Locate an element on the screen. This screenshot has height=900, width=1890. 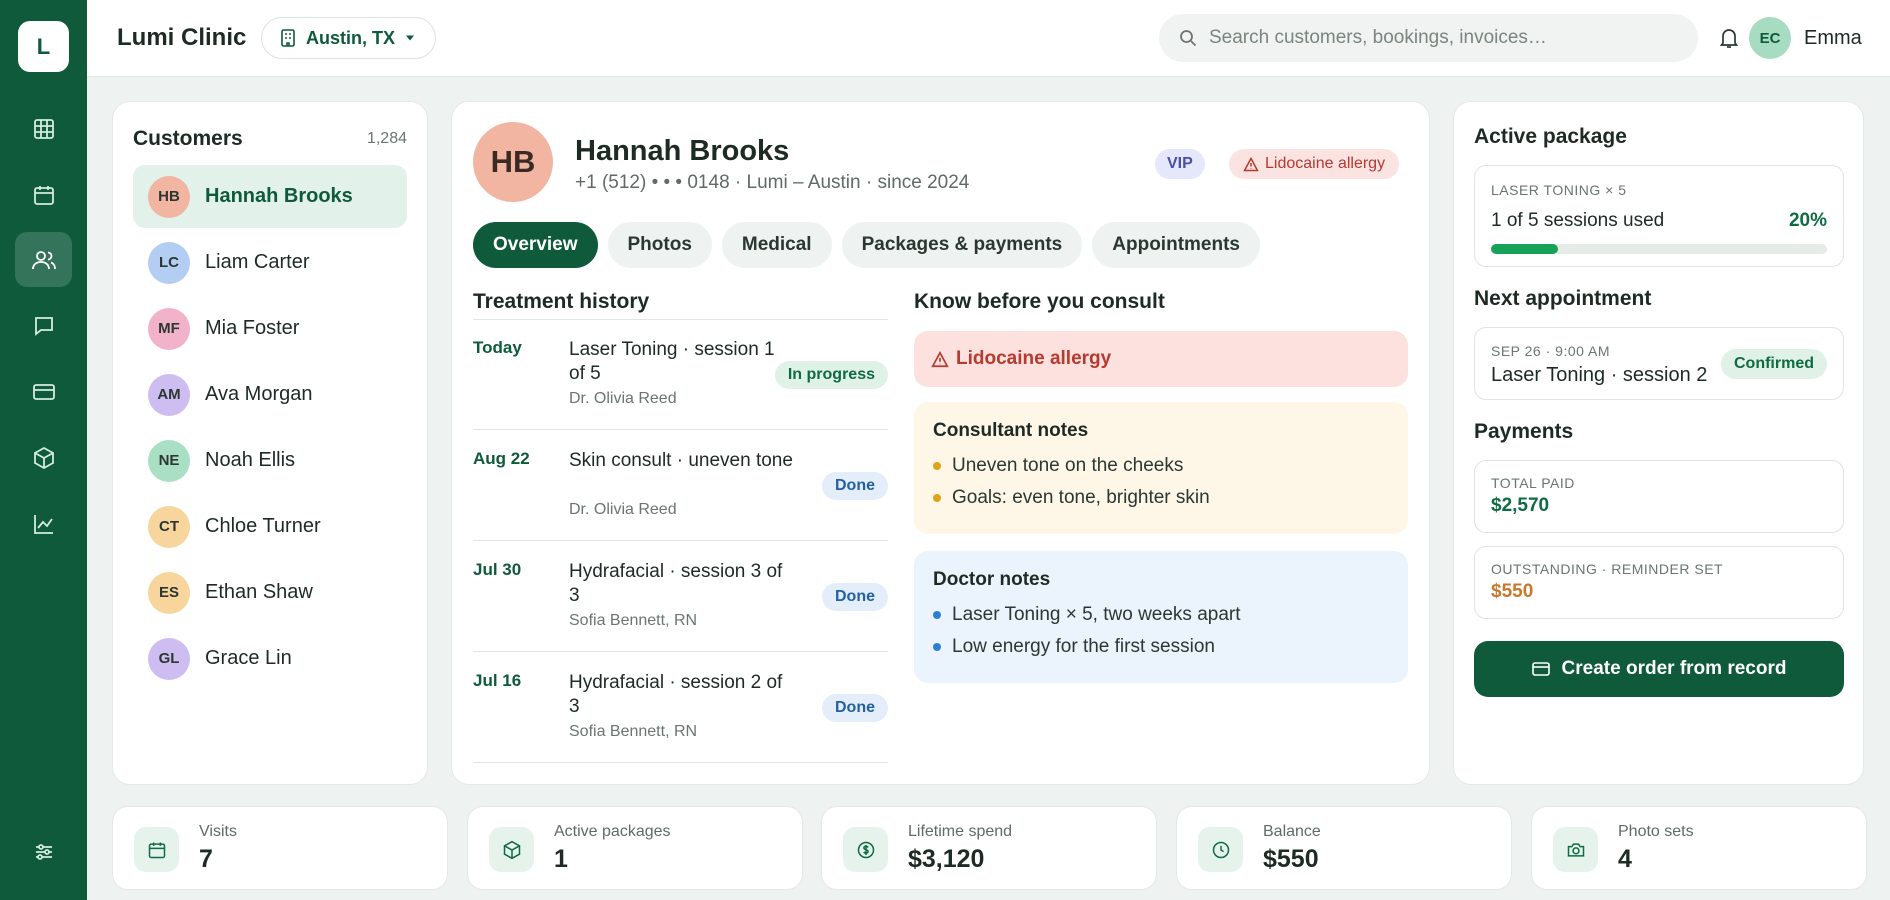
search-input is located at coordinates (1439, 38).